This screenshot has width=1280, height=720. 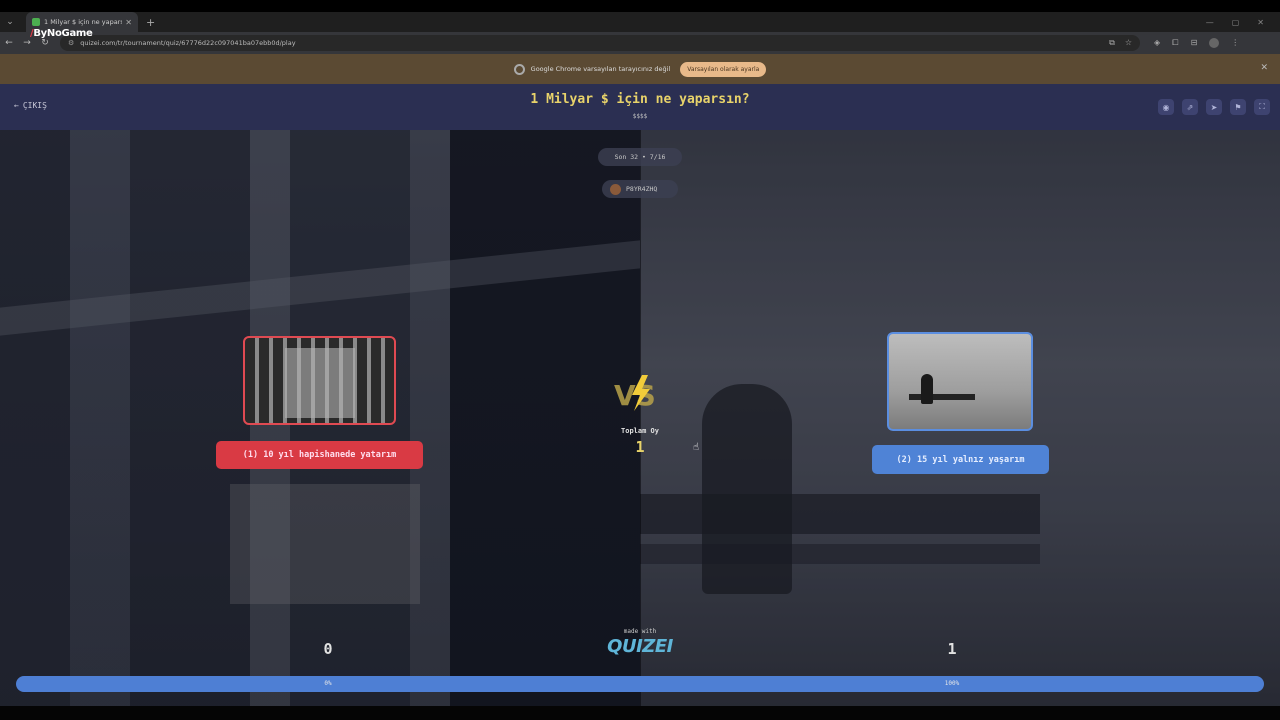 What do you see at coordinates (1243, 22) in the screenshot?
I see `window-controls: — ▢ ✕` at bounding box center [1243, 22].